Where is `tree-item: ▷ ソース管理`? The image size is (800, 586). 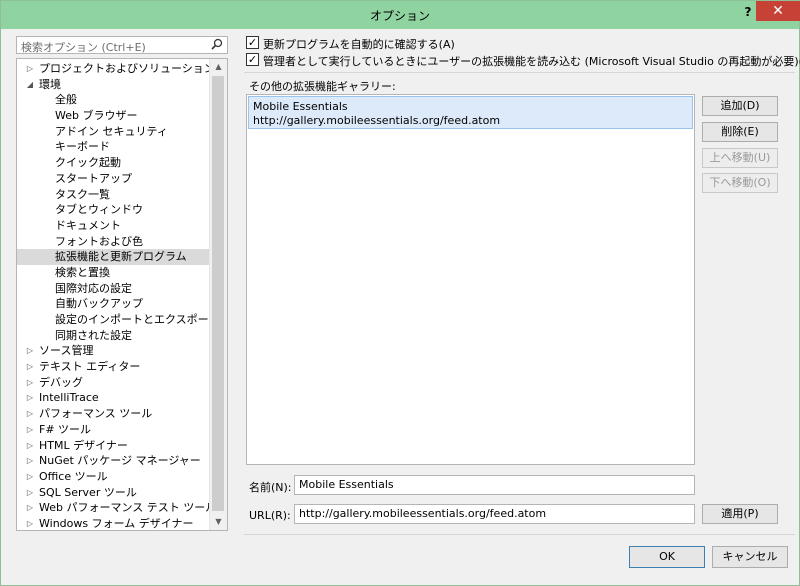 tree-item: ▷ ソース管理 is located at coordinates (114, 351).